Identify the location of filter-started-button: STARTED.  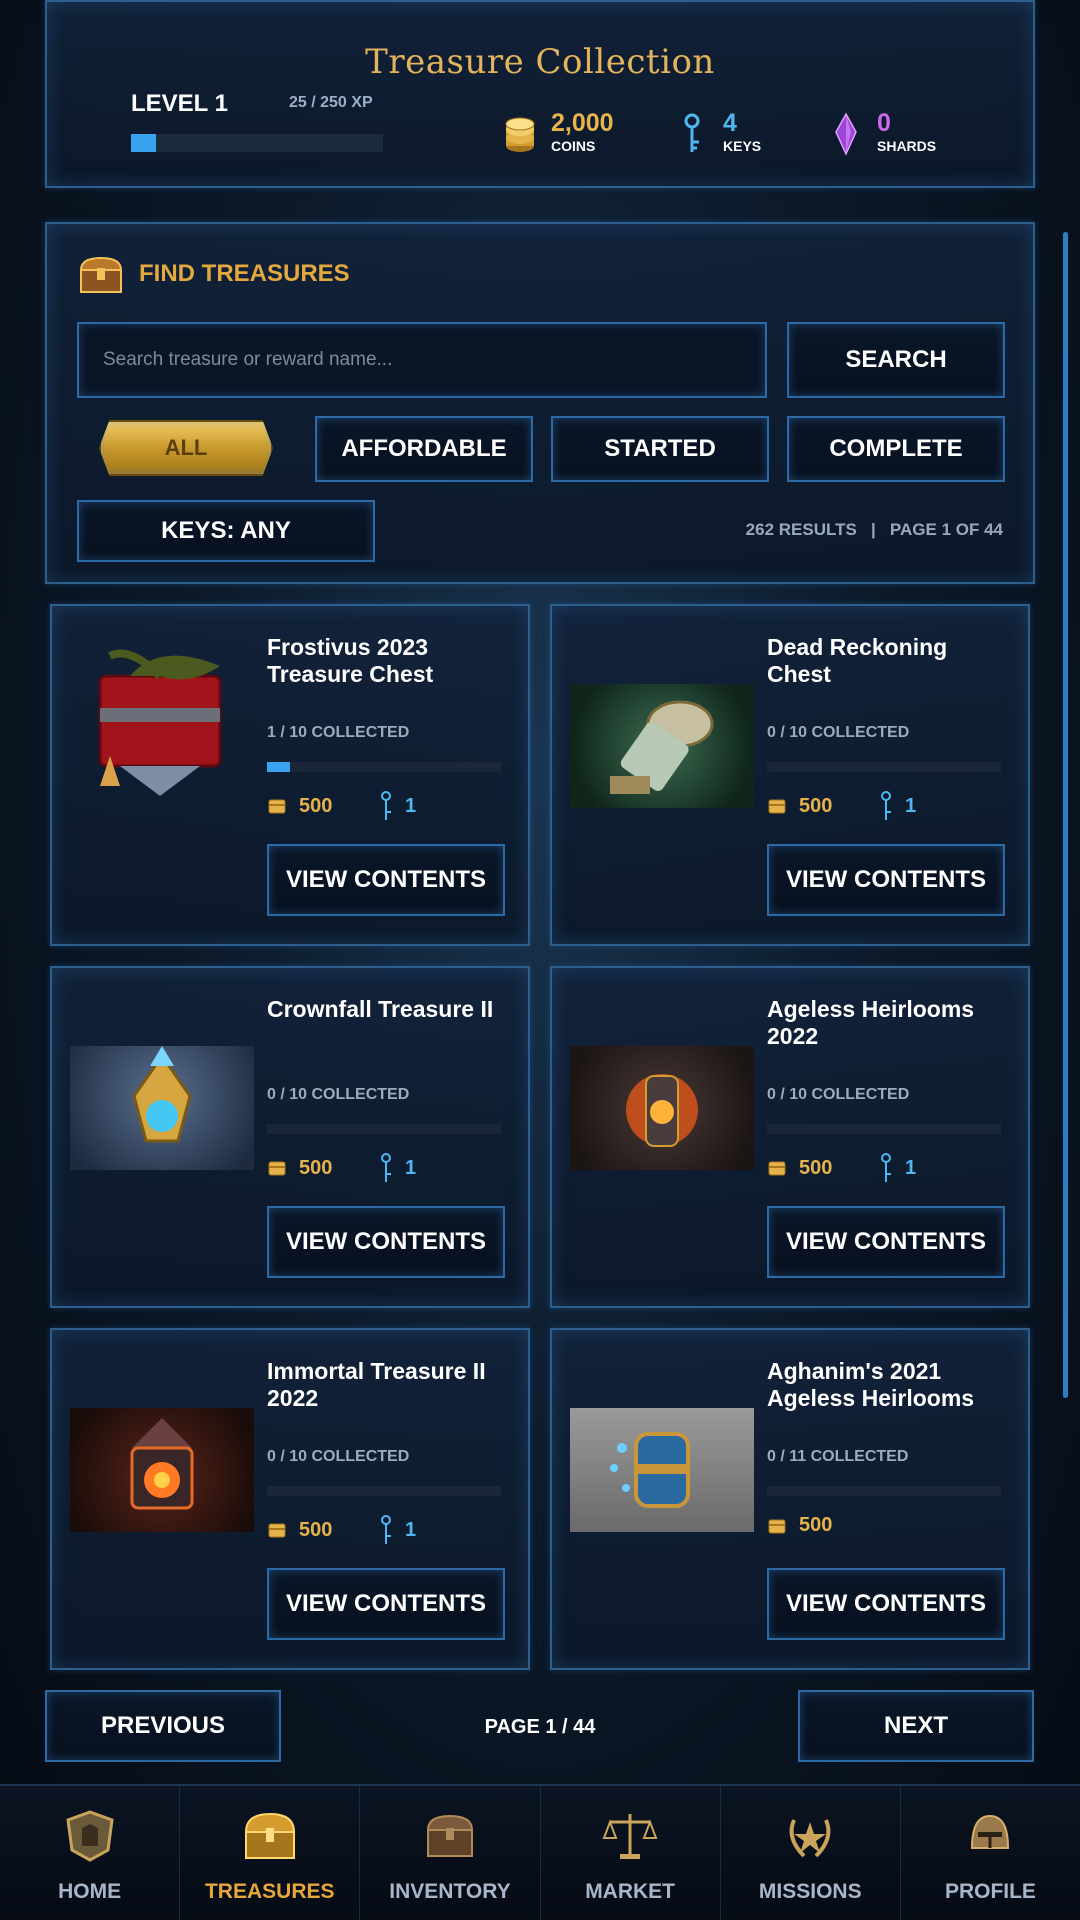
(660, 449).